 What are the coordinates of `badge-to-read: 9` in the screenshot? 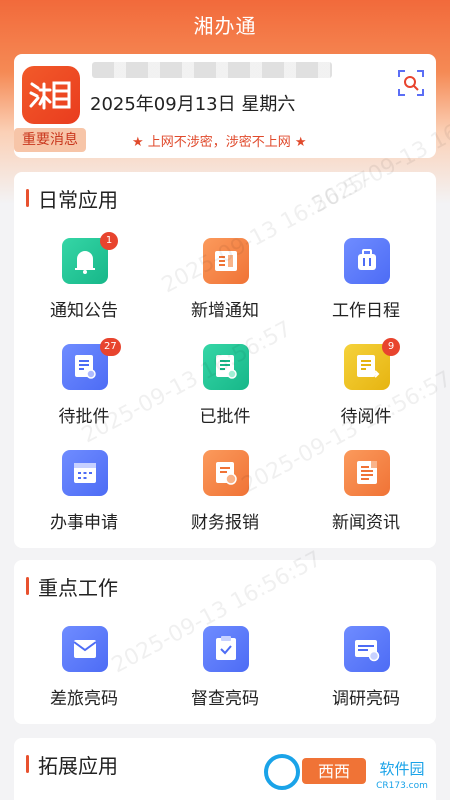 It's located at (391, 347).